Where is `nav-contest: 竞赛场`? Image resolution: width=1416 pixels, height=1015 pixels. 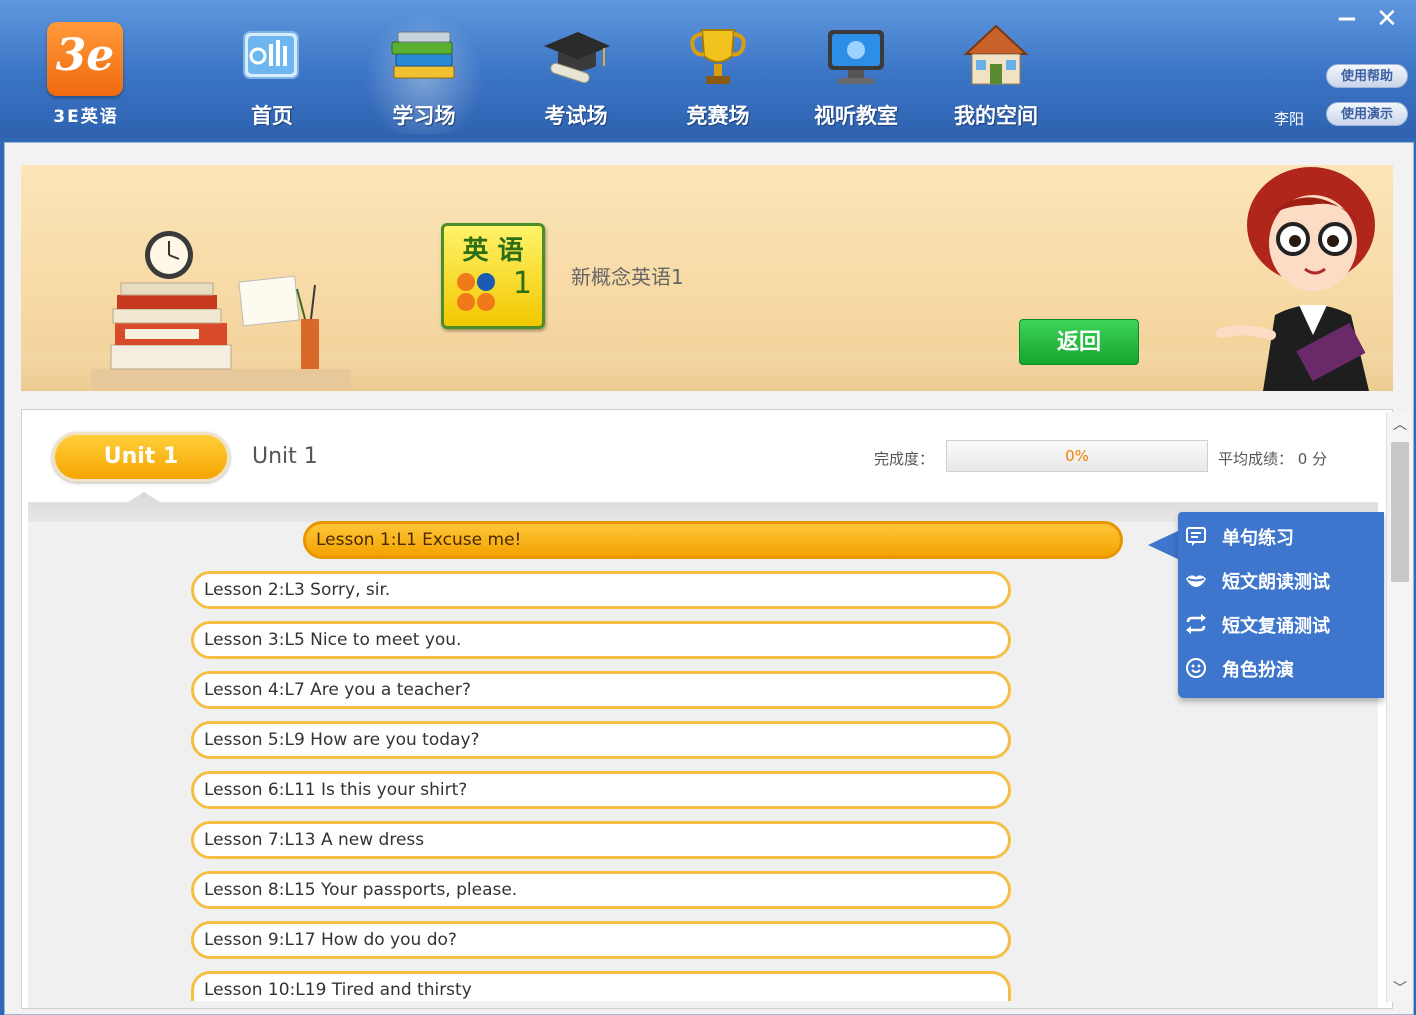 nav-contest: 竞赛场 is located at coordinates (718, 73).